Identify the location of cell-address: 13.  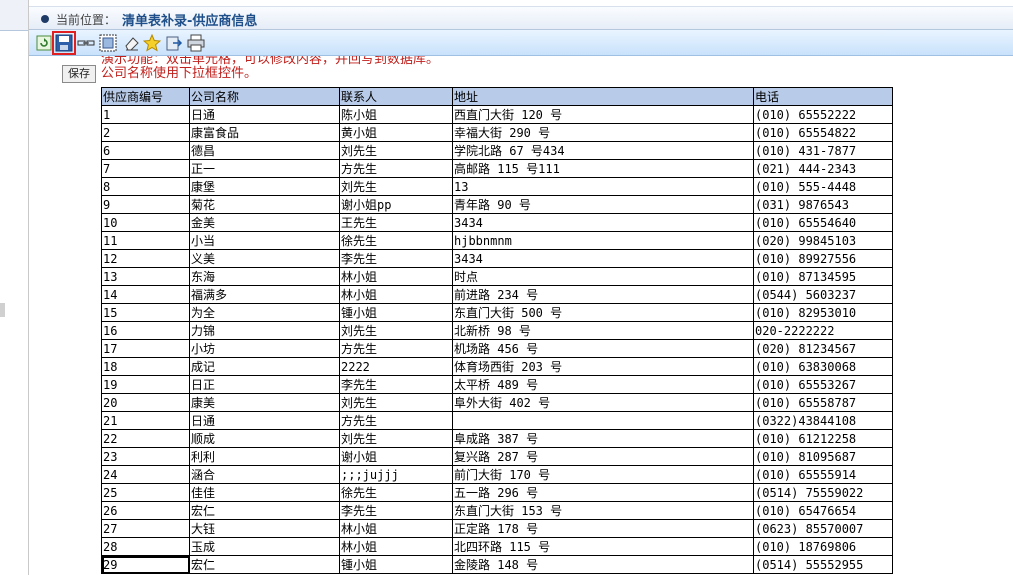
(603, 186).